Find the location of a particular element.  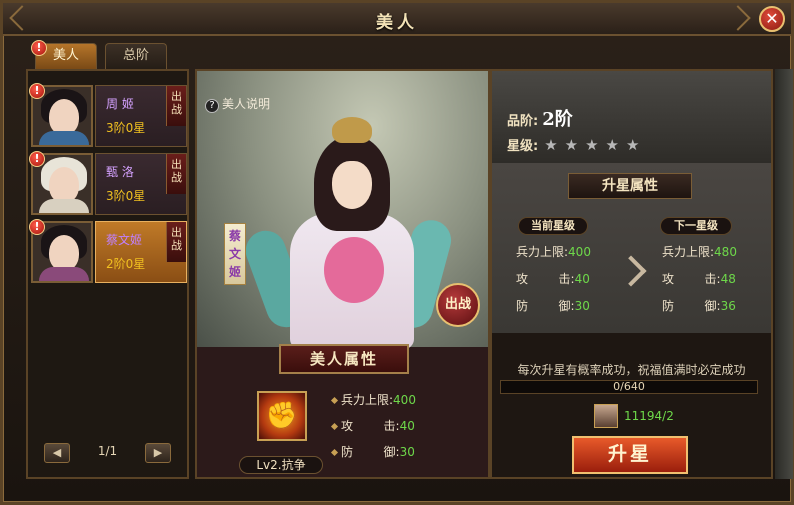

tab-total-grade: 总阶 is located at coordinates (136, 56).